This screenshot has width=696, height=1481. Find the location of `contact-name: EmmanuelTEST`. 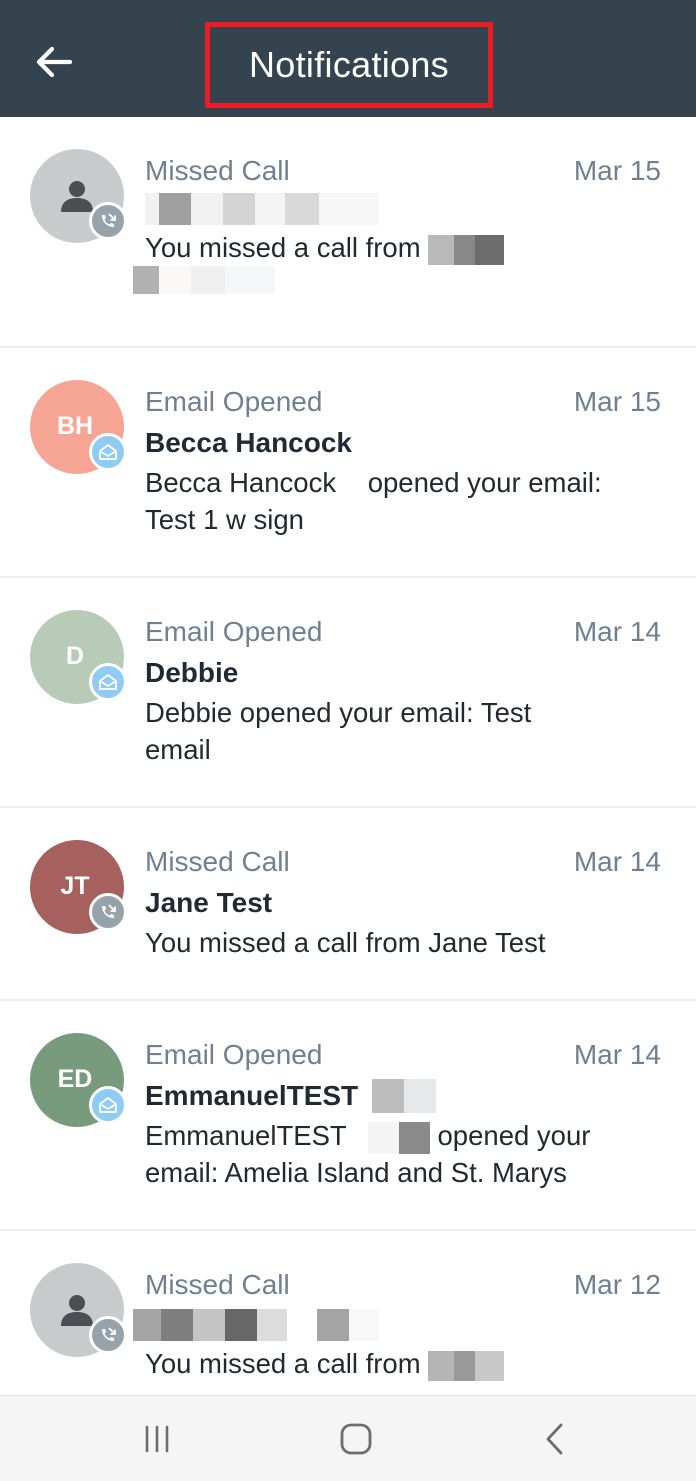

contact-name: EmmanuelTEST is located at coordinates (252, 1095).